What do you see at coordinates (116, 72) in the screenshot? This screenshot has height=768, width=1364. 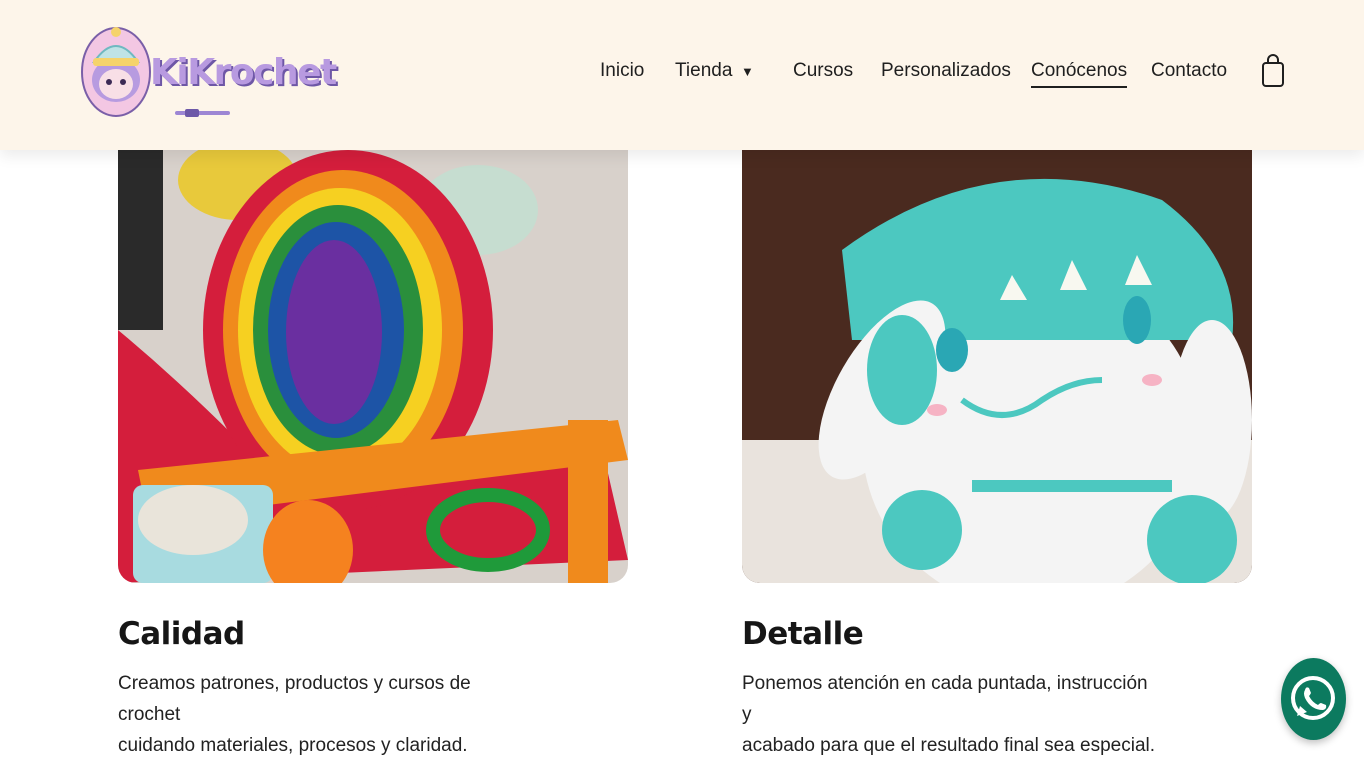 I see `mascot-logo-icon` at bounding box center [116, 72].